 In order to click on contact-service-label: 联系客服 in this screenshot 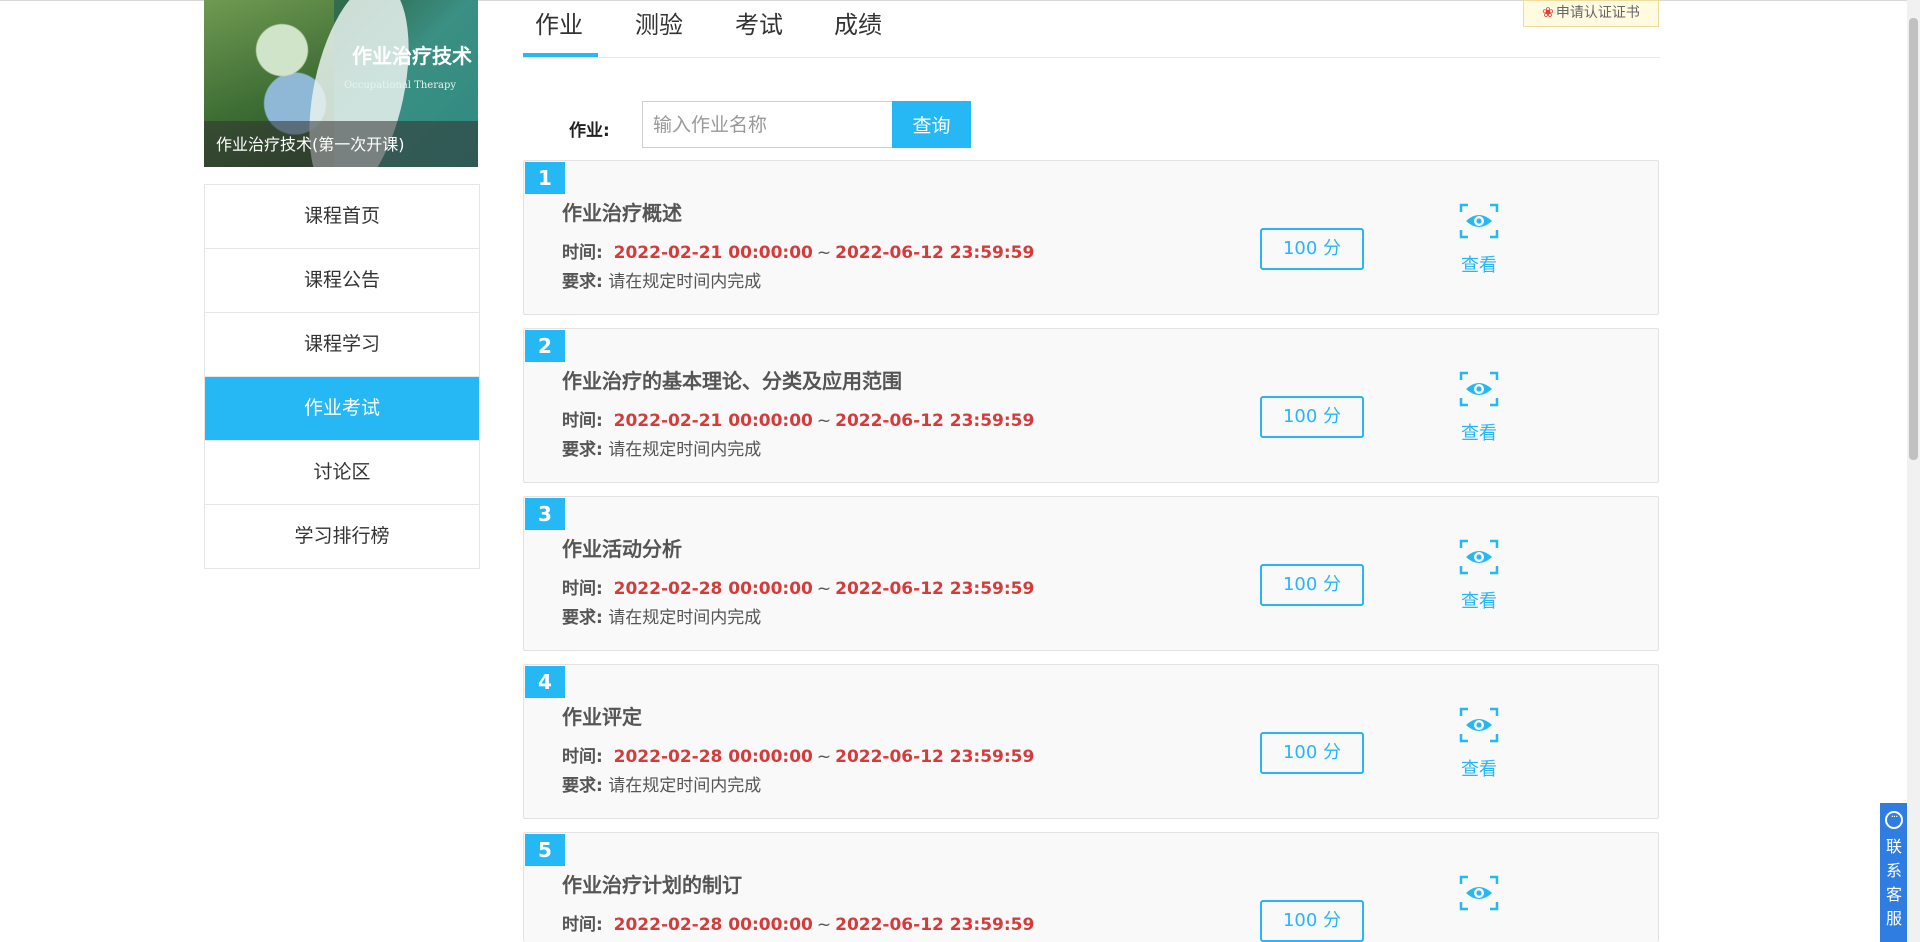, I will do `click(1893, 882)`.